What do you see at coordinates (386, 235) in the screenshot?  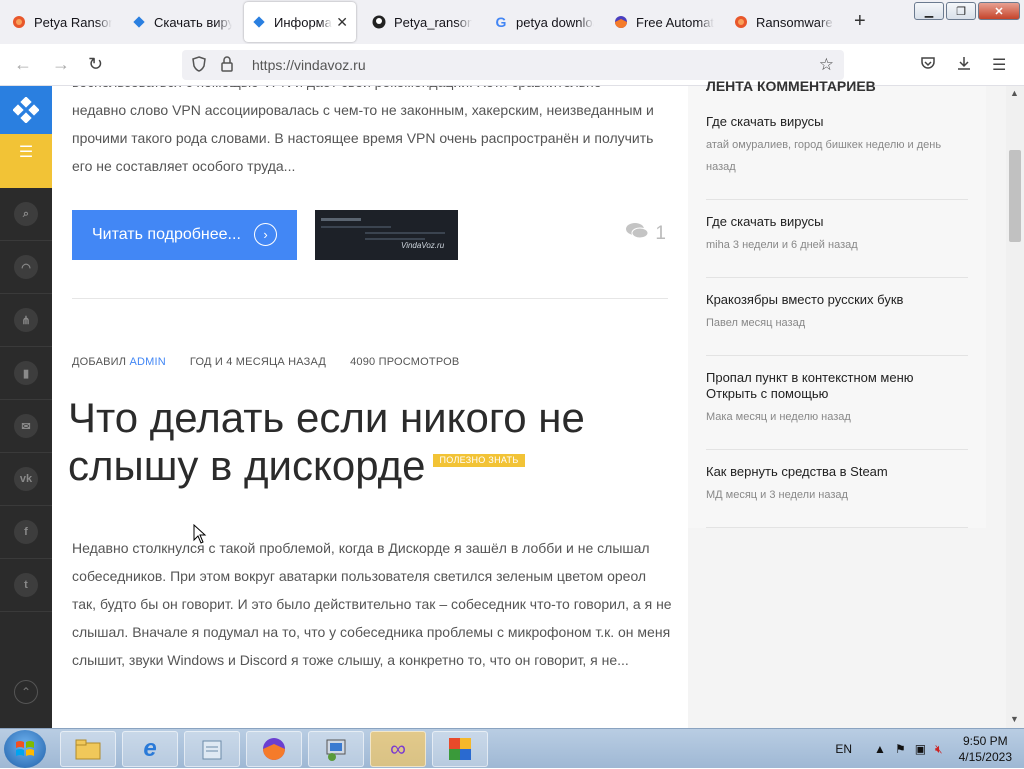 I see `post-thumbnail: VindaVoz.ru` at bounding box center [386, 235].